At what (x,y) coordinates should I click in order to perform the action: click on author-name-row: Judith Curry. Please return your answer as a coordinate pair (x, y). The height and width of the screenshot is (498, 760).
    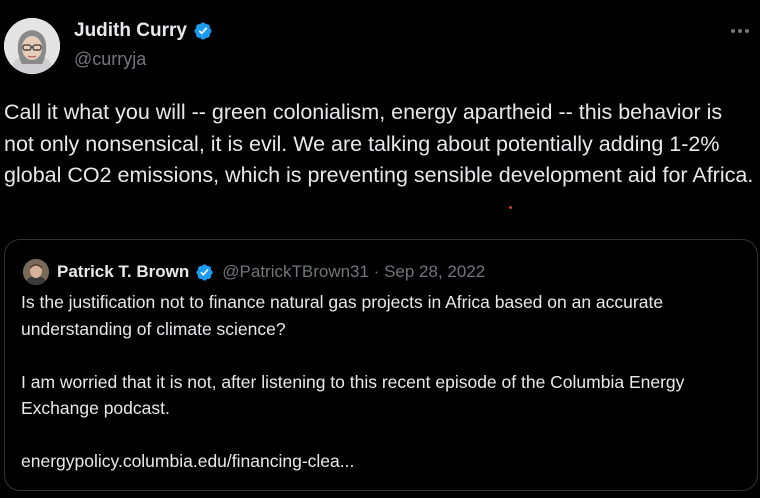
    Looking at the image, I should click on (143, 31).